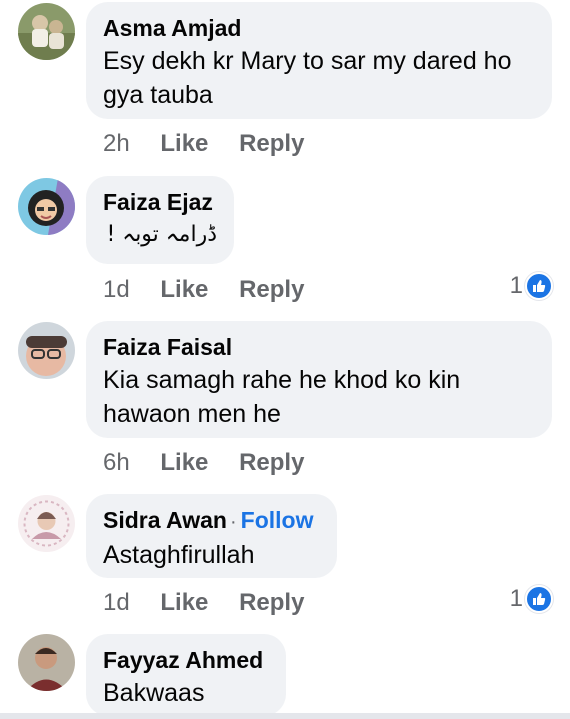  Describe the element at coordinates (319, 347) in the screenshot. I see `comment-author: Faiza Faisal` at that location.